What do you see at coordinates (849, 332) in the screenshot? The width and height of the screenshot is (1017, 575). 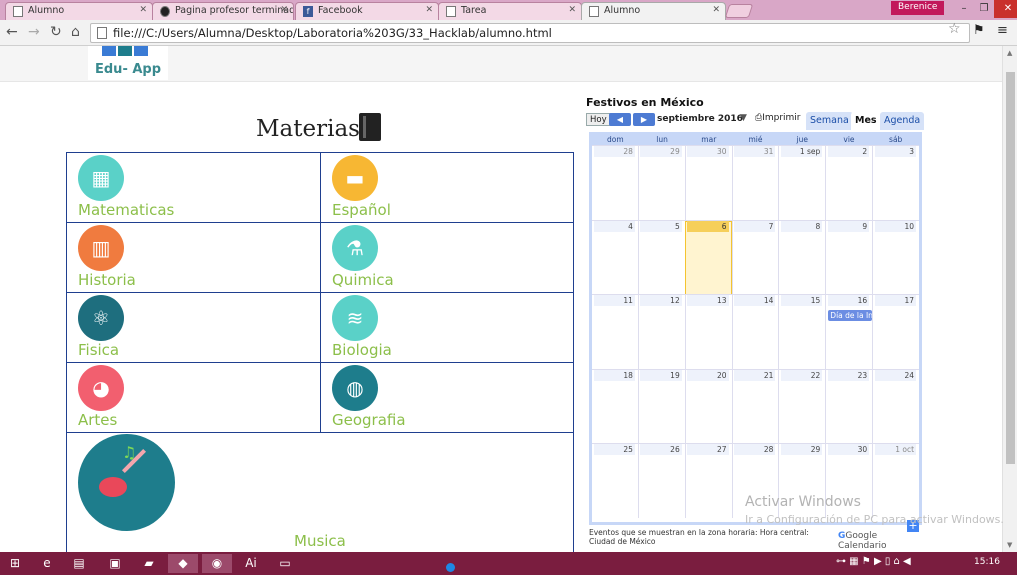 I see `calendar-day: 16 Día de la Independencia` at bounding box center [849, 332].